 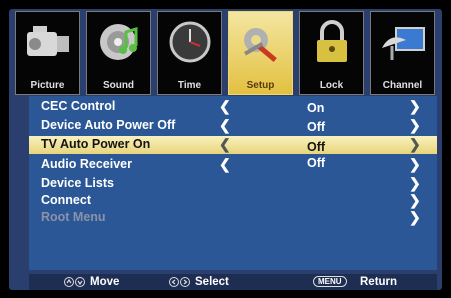 I want to click on menu-item-device-lists: Device Lists ❯, so click(x=233, y=183).